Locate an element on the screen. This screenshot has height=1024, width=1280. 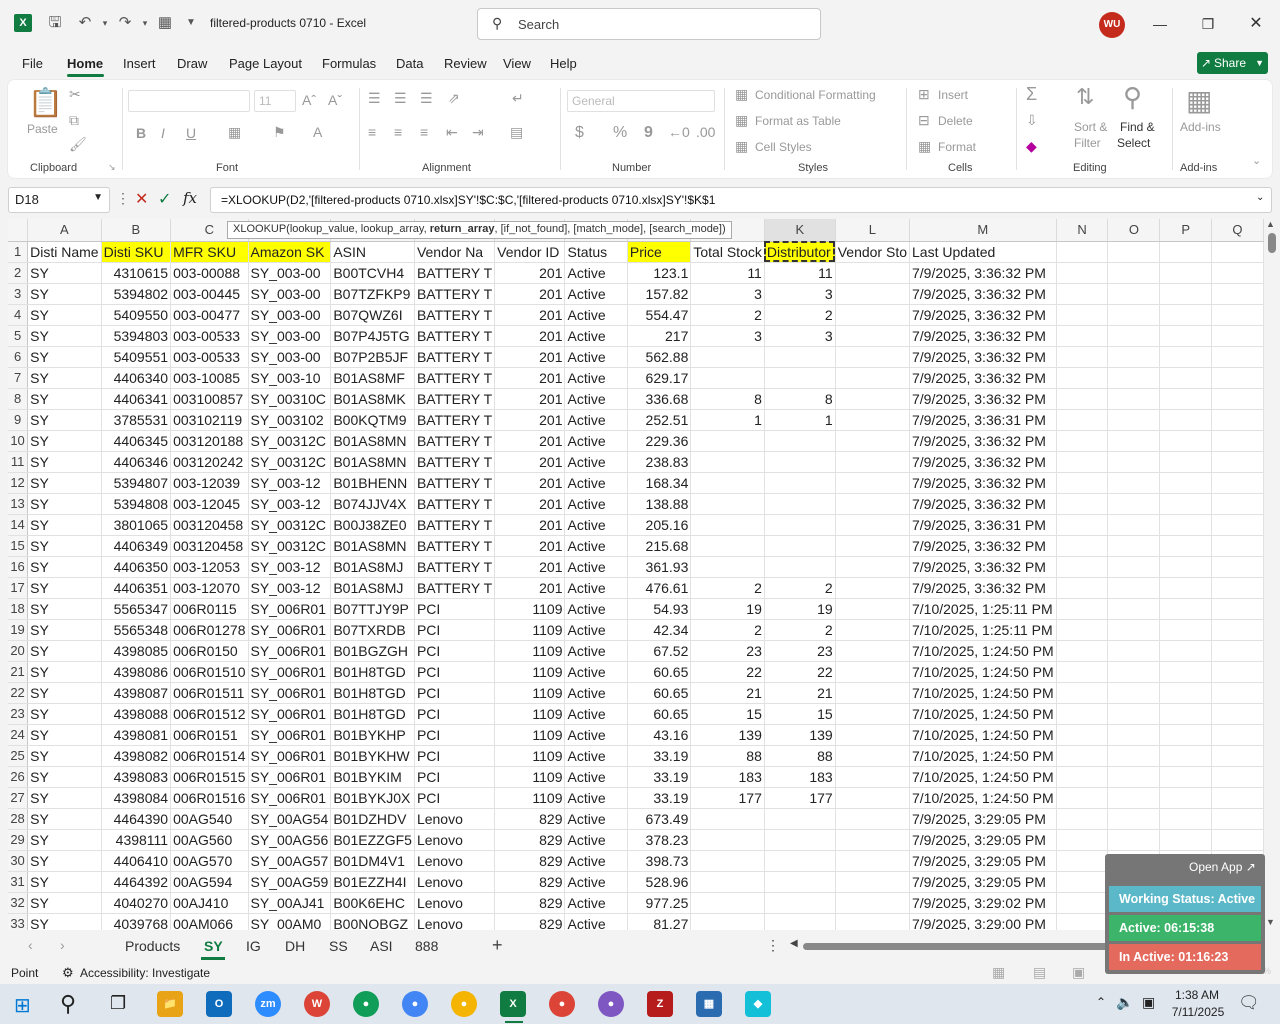
cell: 829 is located at coordinates (530, 882).